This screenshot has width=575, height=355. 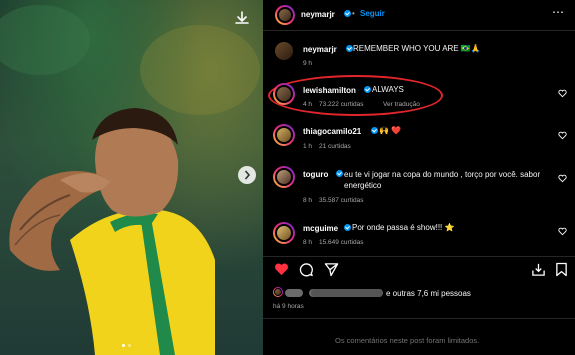 I want to click on comment-icon, so click(x=306, y=269).